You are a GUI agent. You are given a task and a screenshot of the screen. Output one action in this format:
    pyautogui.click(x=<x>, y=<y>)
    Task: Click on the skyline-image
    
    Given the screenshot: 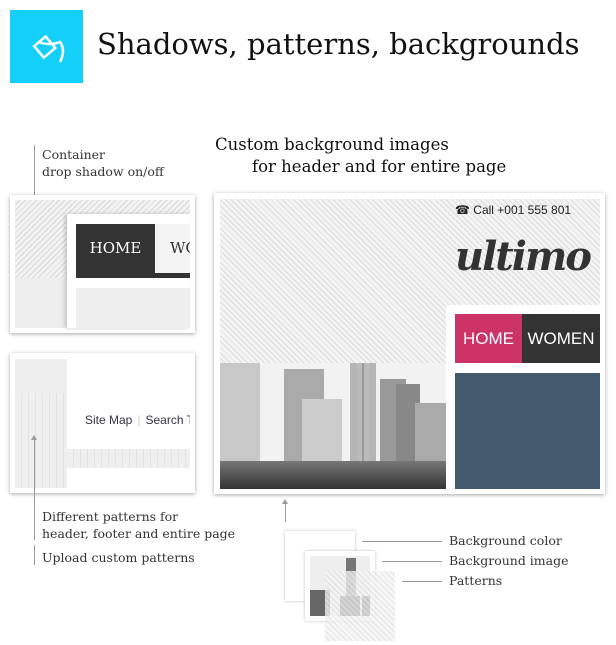 What is the action you would take?
    pyautogui.click(x=333, y=426)
    